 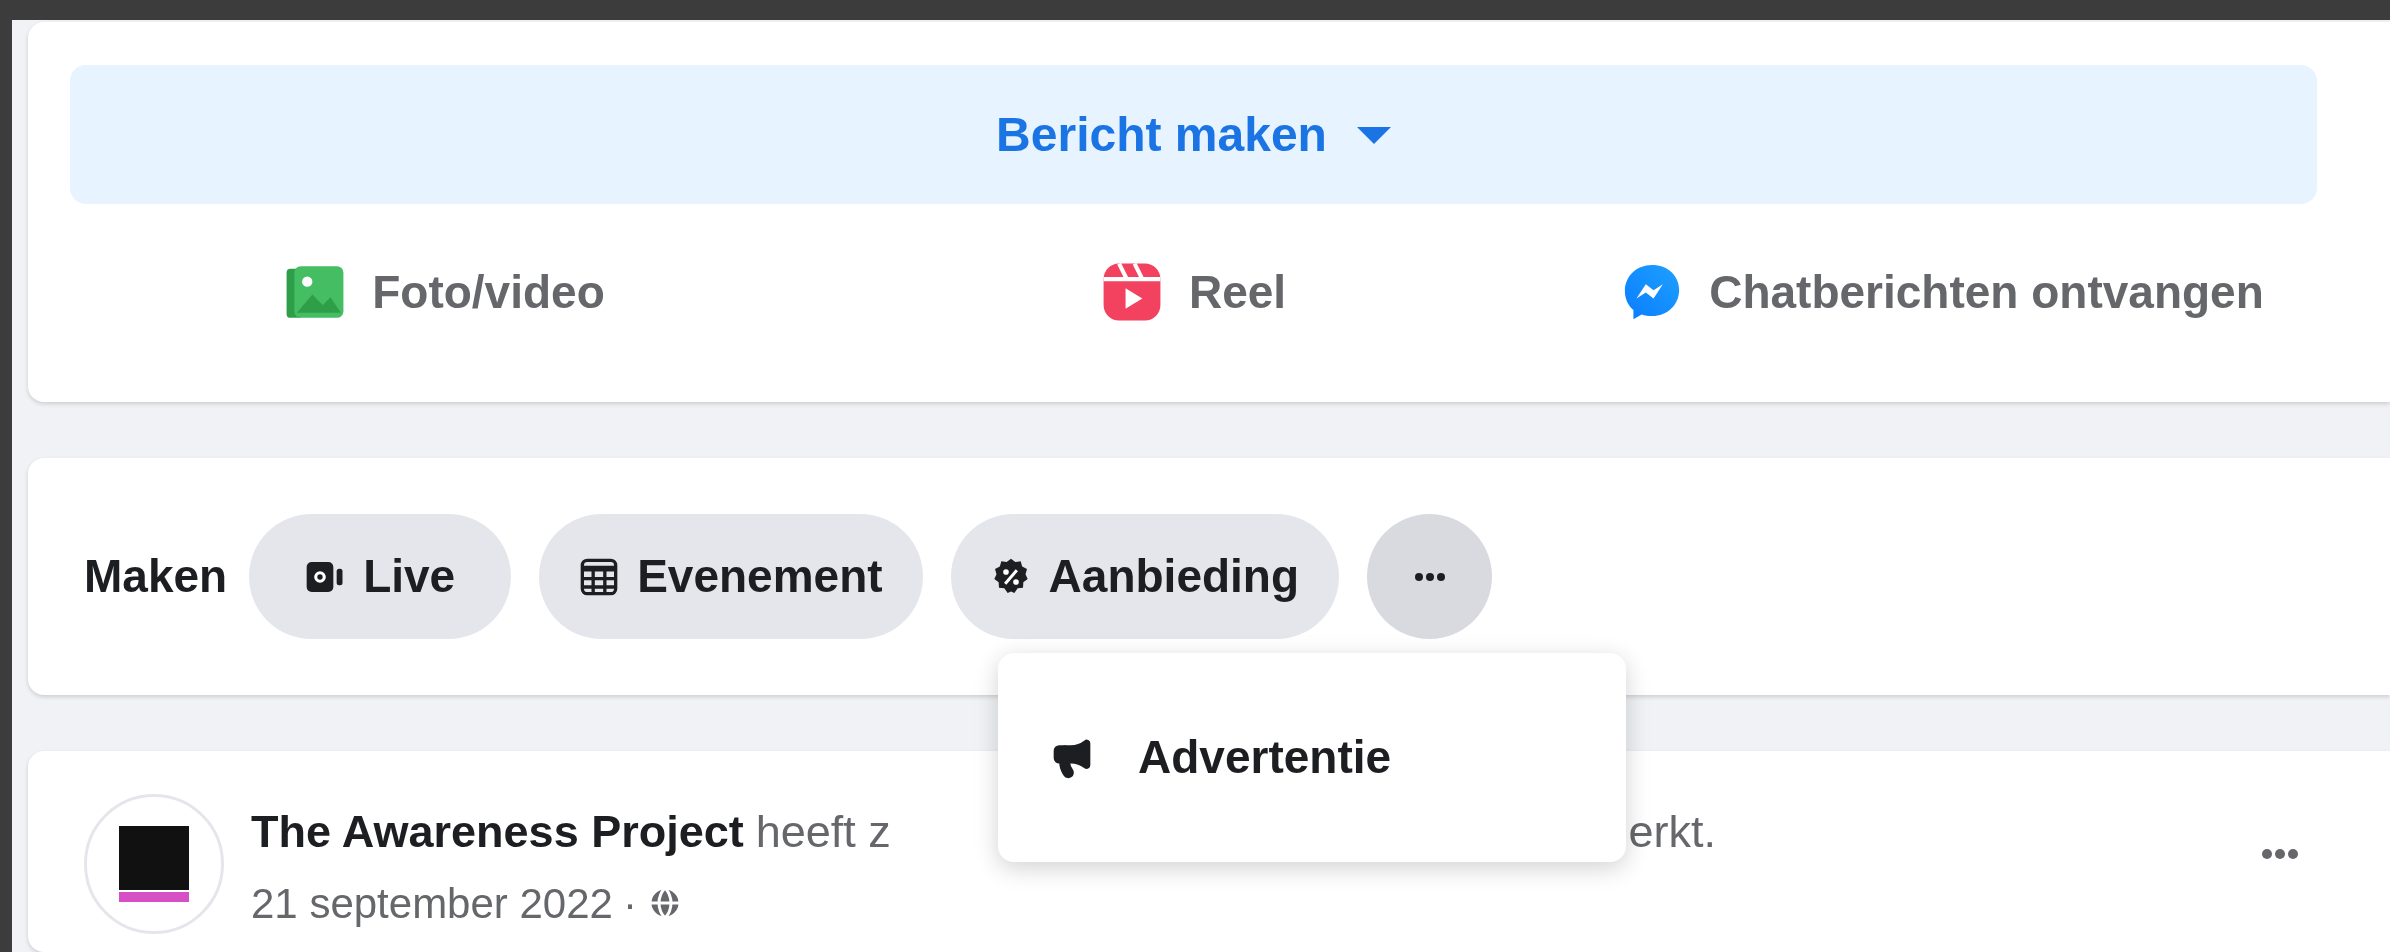 I want to click on caret-icon, so click(x=1373, y=134).